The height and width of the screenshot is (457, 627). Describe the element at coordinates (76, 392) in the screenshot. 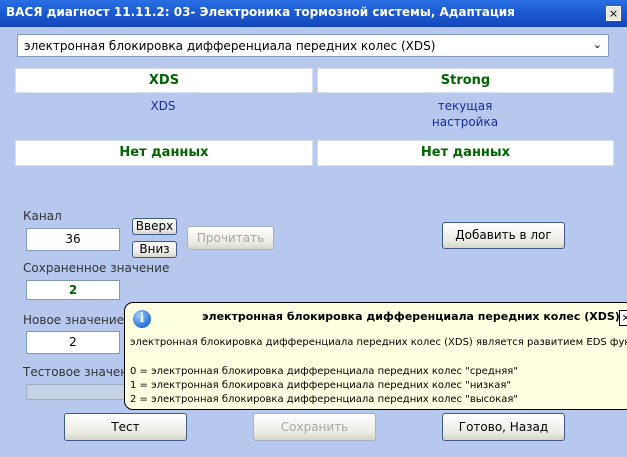

I see `test-value-bar` at that location.